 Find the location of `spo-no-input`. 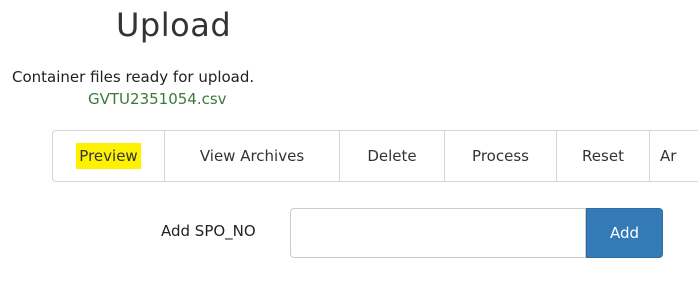

spo-no-input is located at coordinates (438, 233).